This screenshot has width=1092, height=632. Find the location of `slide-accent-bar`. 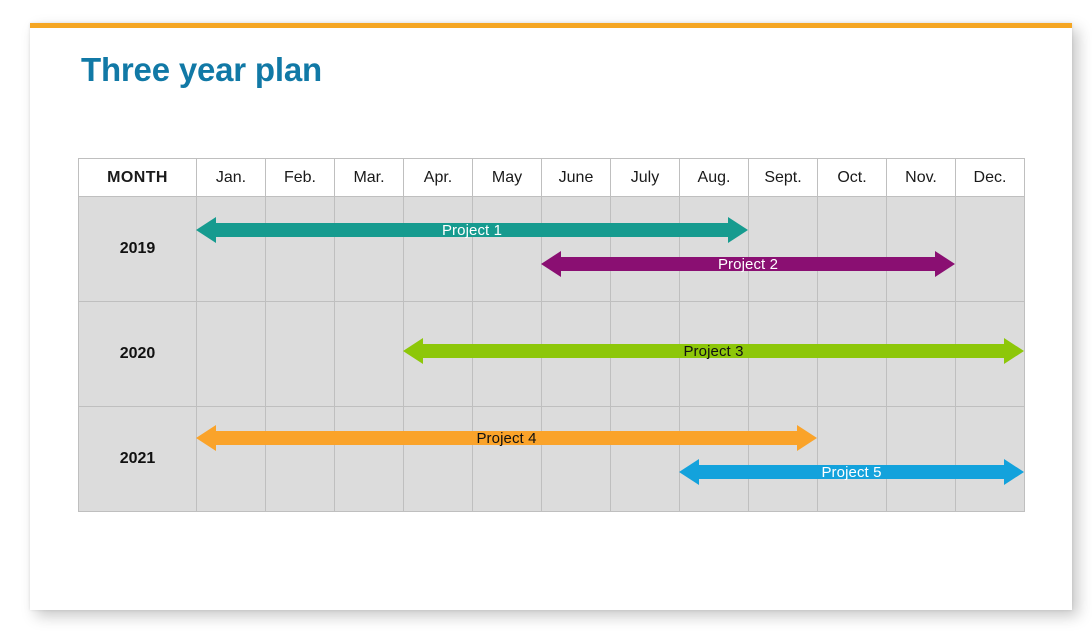

slide-accent-bar is located at coordinates (551, 25).